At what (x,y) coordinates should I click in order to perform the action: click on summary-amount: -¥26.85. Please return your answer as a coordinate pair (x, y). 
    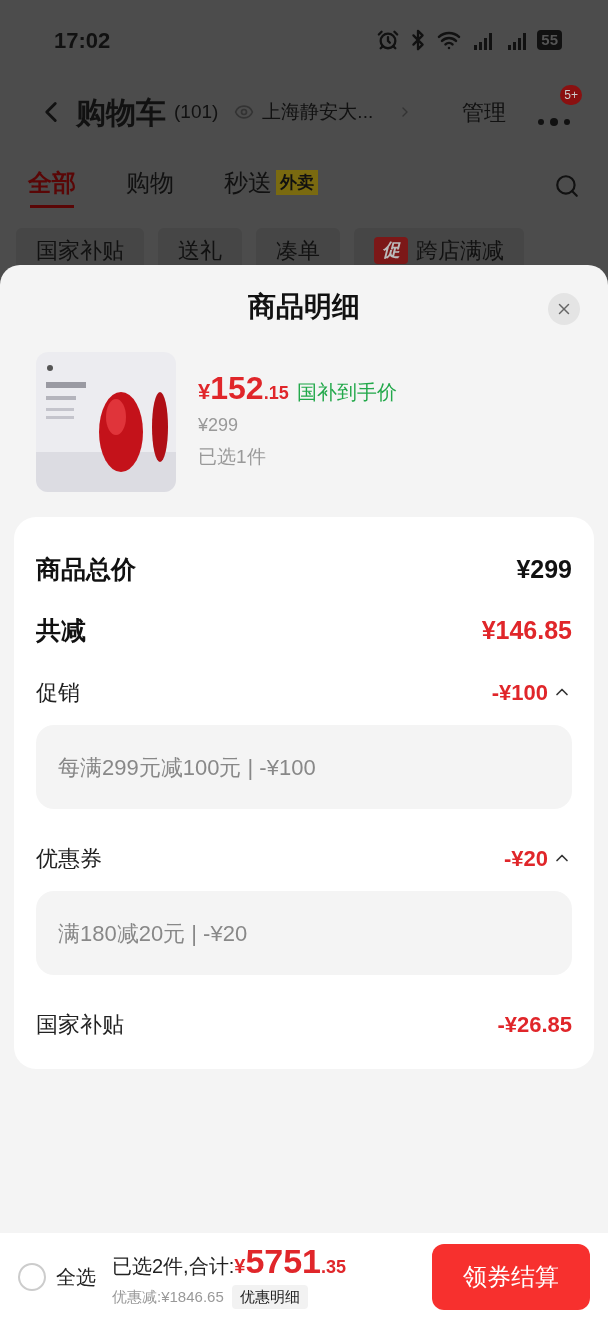
    Looking at the image, I should click on (534, 1024).